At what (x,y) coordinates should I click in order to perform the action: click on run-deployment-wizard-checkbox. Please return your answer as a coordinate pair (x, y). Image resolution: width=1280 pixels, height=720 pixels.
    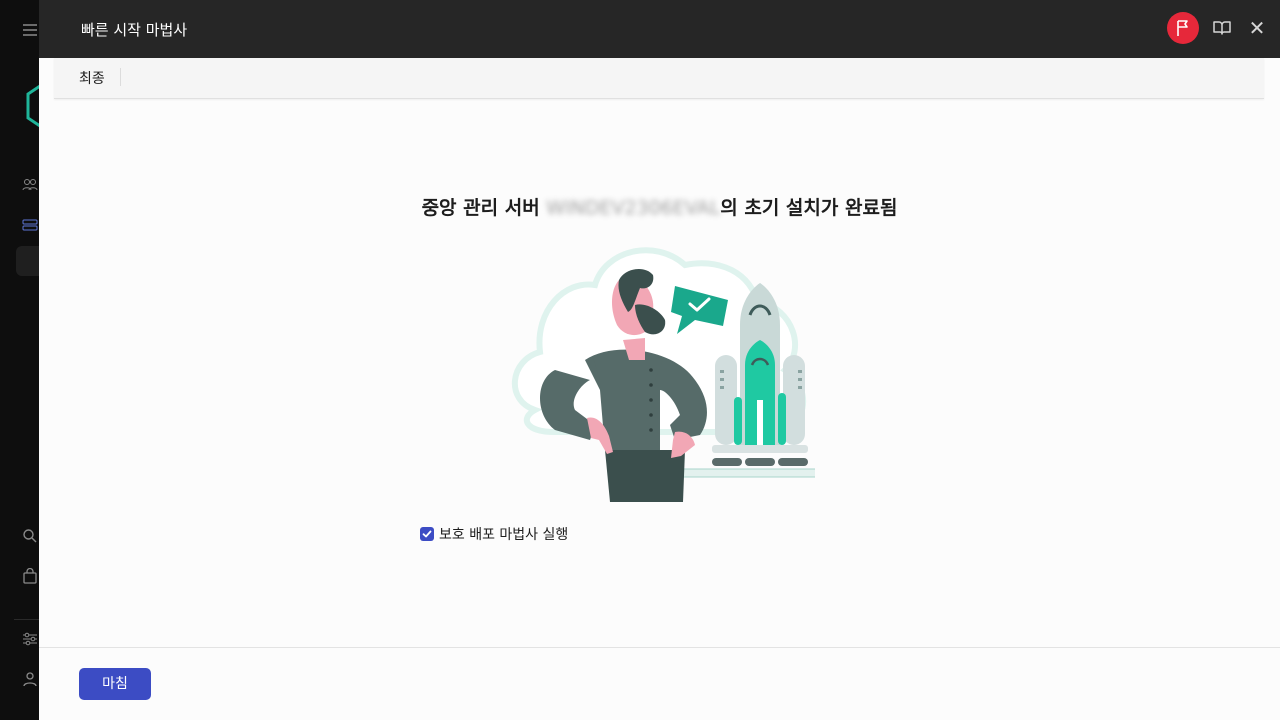
    Looking at the image, I should click on (427, 534).